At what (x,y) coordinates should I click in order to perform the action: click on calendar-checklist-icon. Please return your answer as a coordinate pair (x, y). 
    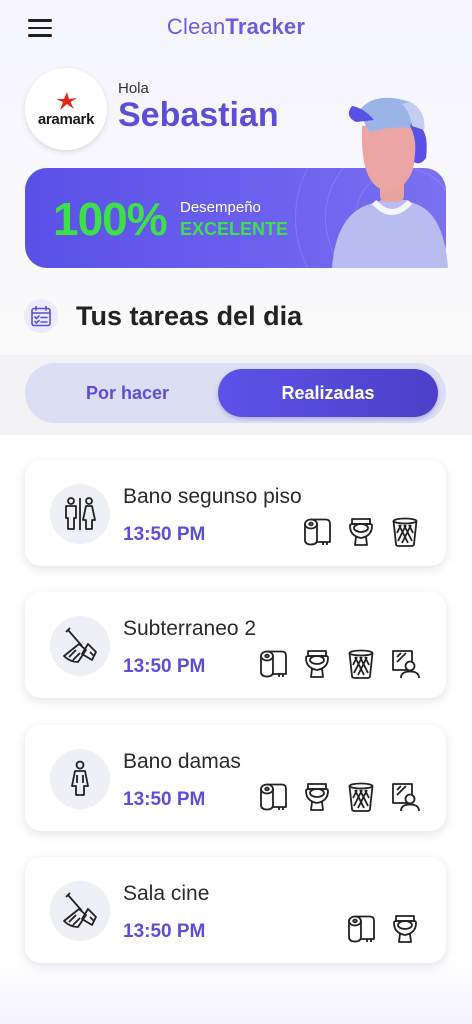
    Looking at the image, I should click on (41, 316).